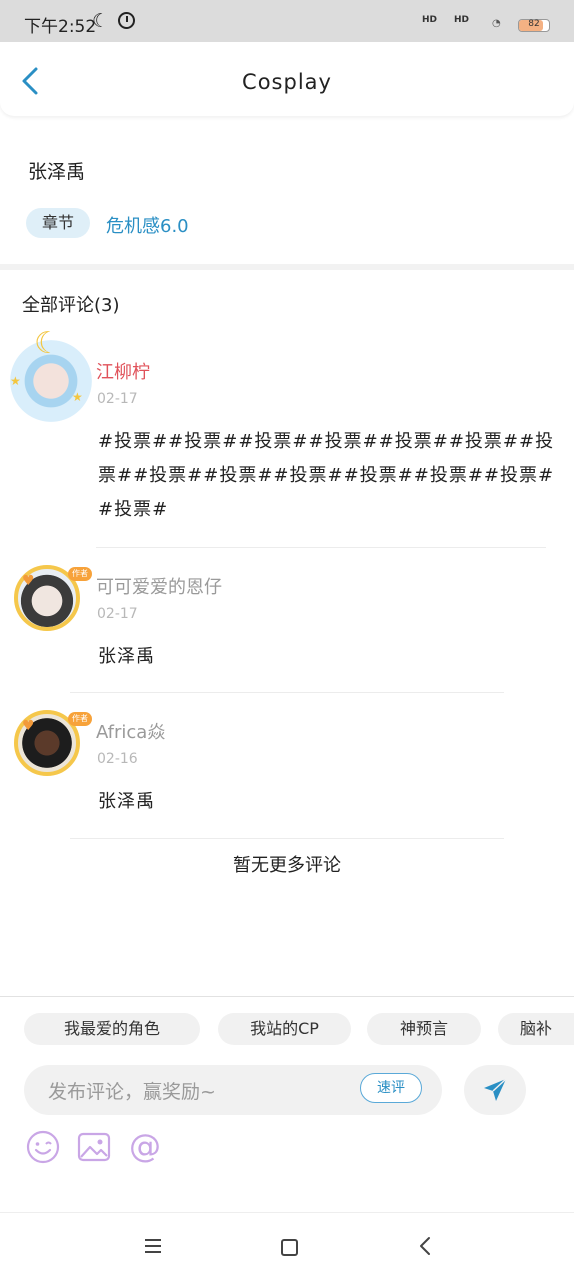  Describe the element at coordinates (130, 731) in the screenshot. I see `commenter-name: Africa焱` at that location.